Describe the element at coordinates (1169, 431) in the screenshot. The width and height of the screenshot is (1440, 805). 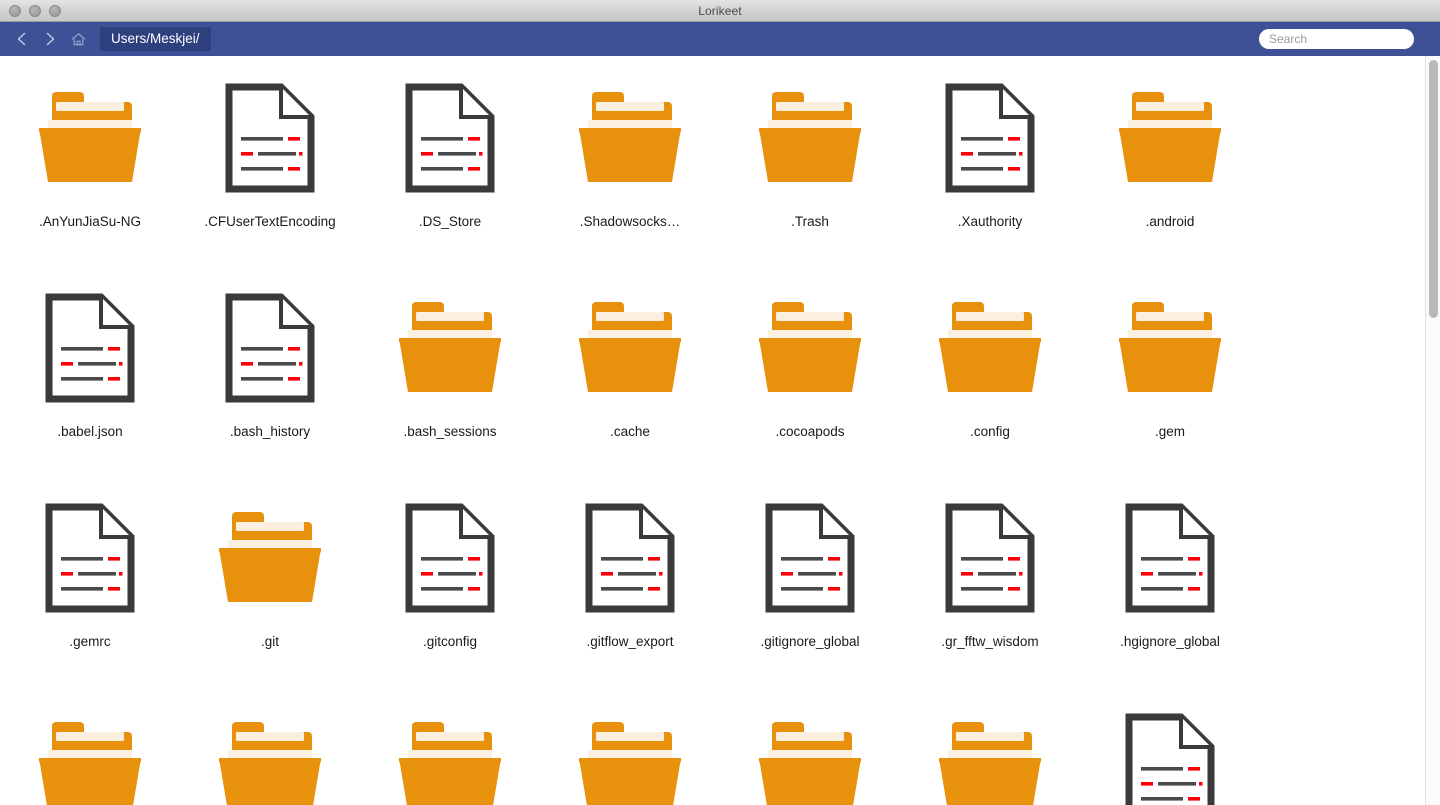
I see `file-label: .gem` at that location.